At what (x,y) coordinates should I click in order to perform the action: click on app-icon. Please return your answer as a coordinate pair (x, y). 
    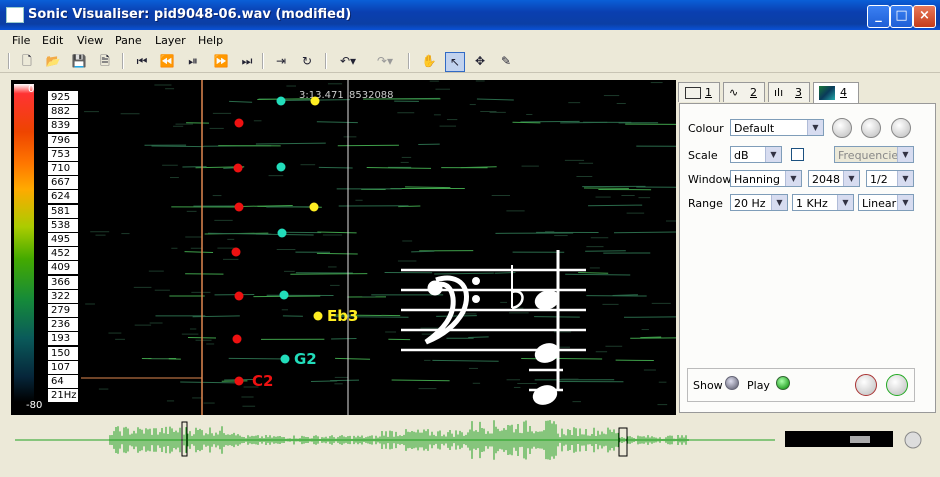
    Looking at the image, I should click on (15, 15).